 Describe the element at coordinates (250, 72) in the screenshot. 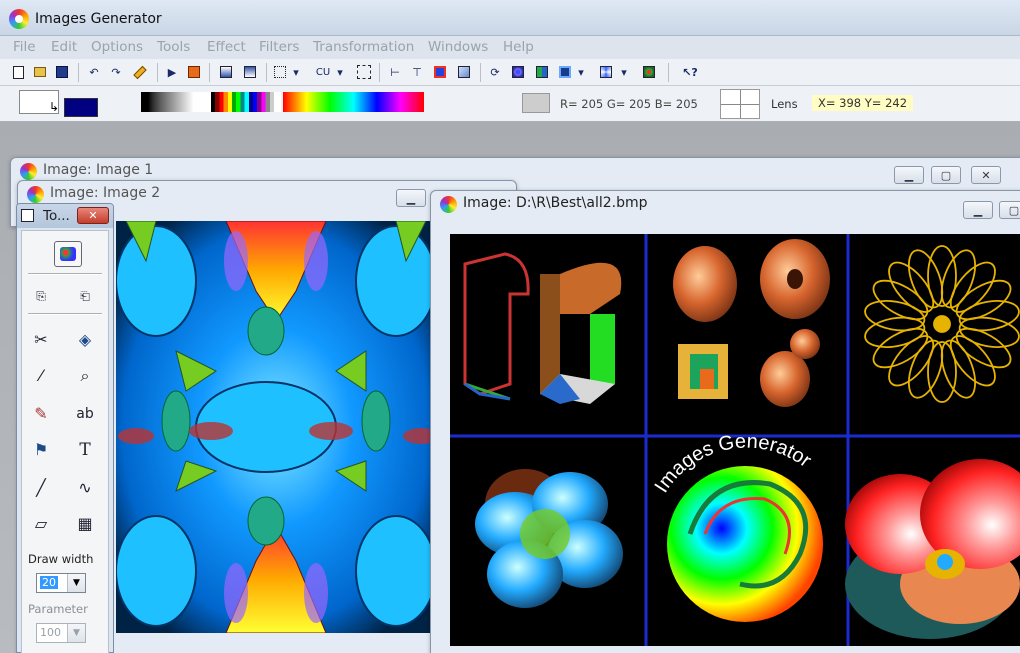

I see `text-icon` at that location.